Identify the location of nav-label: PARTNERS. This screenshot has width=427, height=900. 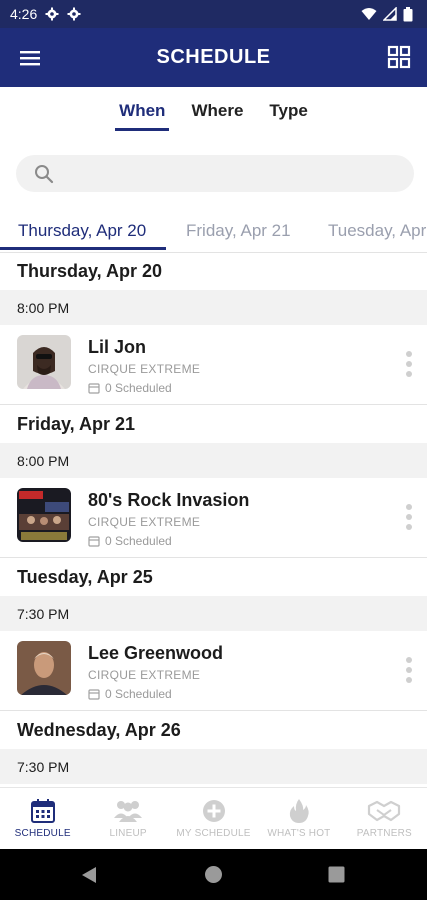
(384, 833).